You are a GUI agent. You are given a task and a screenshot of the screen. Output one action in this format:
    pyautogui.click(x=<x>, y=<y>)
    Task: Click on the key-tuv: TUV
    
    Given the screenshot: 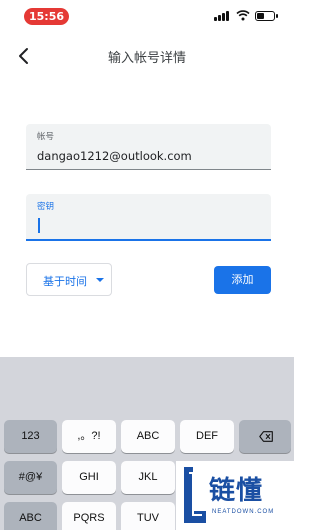 What is the action you would take?
    pyautogui.click(x=148, y=516)
    